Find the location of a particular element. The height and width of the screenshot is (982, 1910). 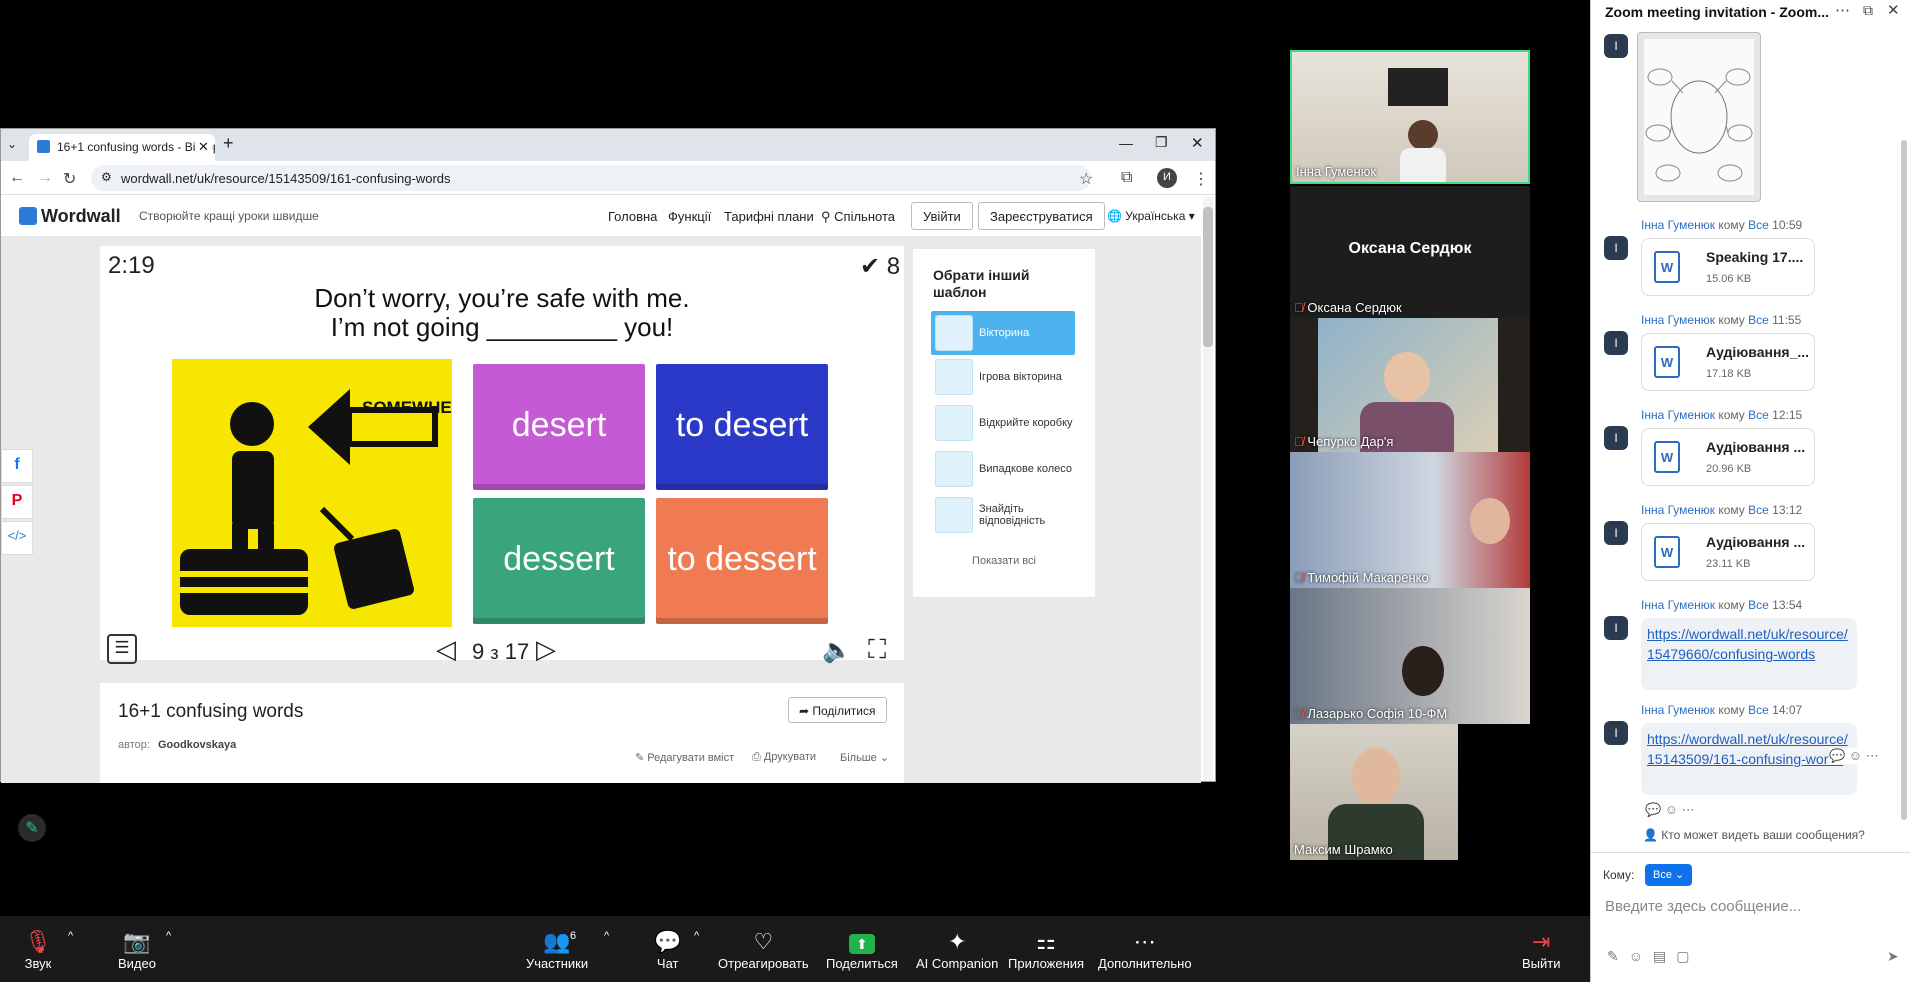

leave-button: ⇥ Выйти is located at coordinates (1541, 949).